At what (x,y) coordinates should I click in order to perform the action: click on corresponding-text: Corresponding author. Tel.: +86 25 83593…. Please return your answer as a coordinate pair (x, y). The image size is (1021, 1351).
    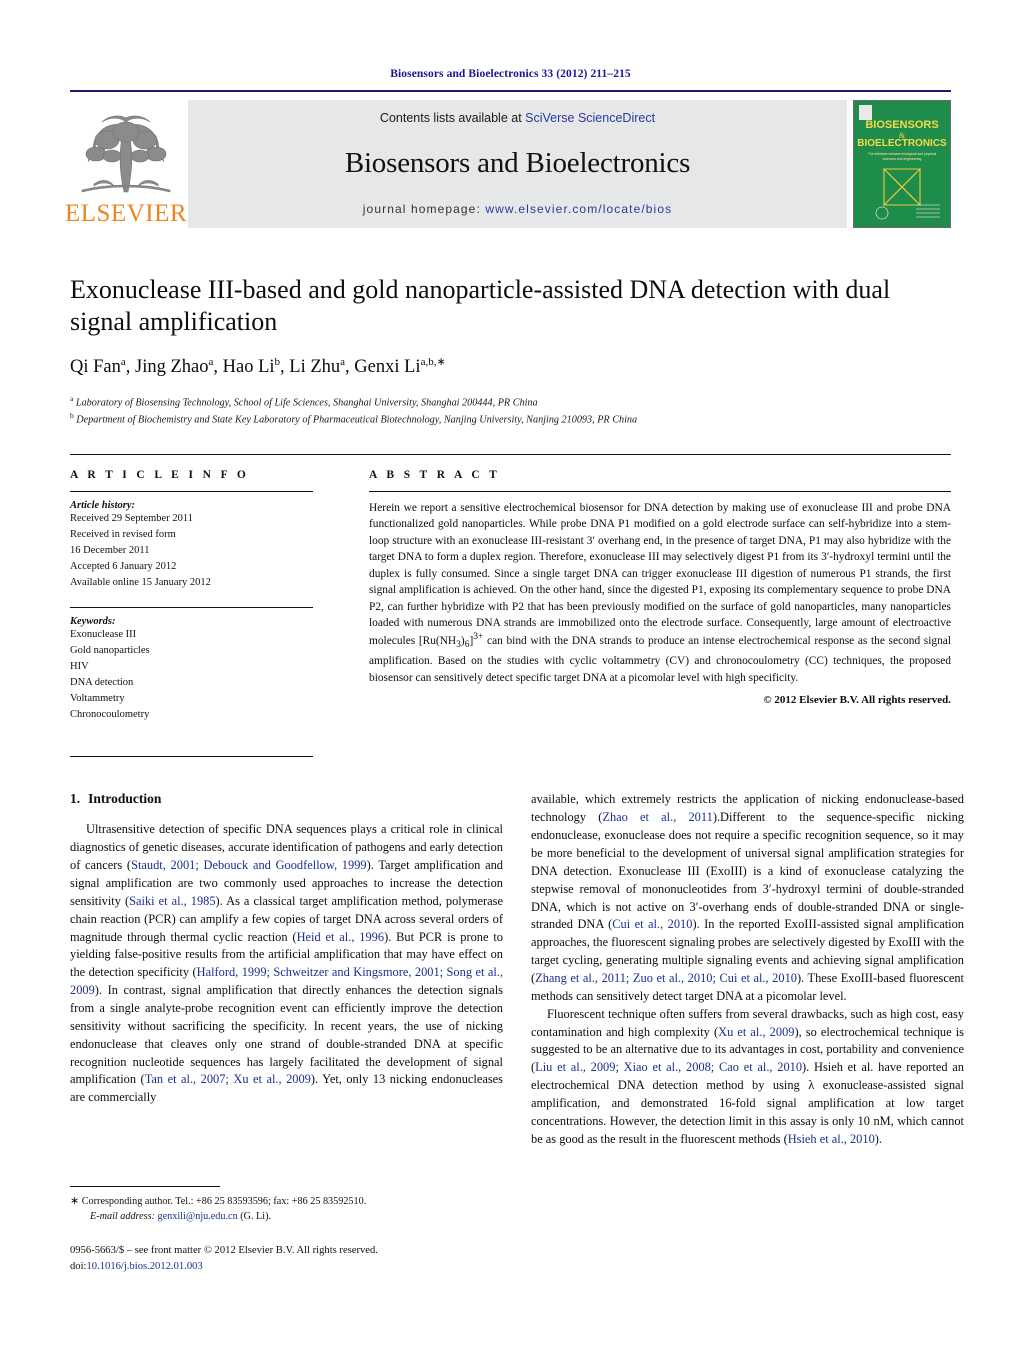
    Looking at the image, I should click on (224, 1201).